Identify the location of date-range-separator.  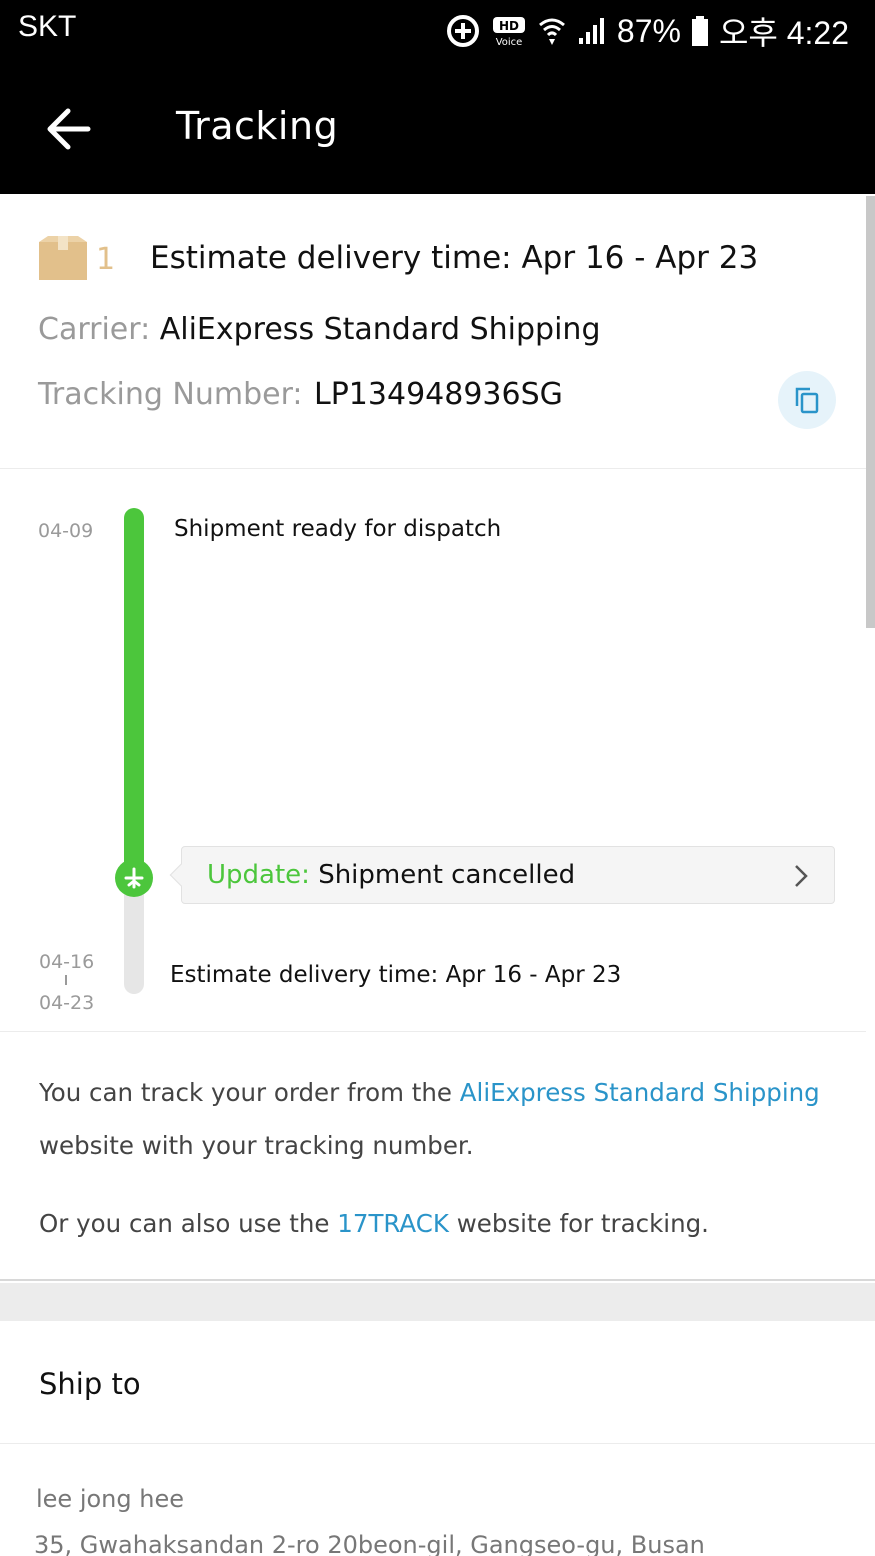
(66, 980).